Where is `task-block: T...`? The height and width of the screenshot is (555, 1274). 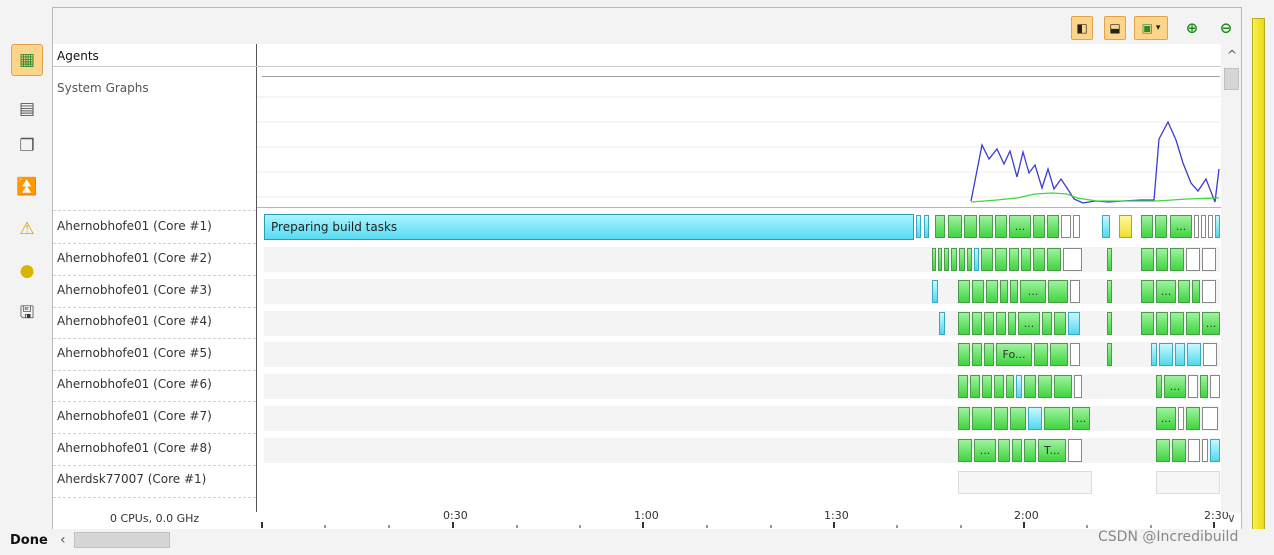
task-block: T... is located at coordinates (1052, 450).